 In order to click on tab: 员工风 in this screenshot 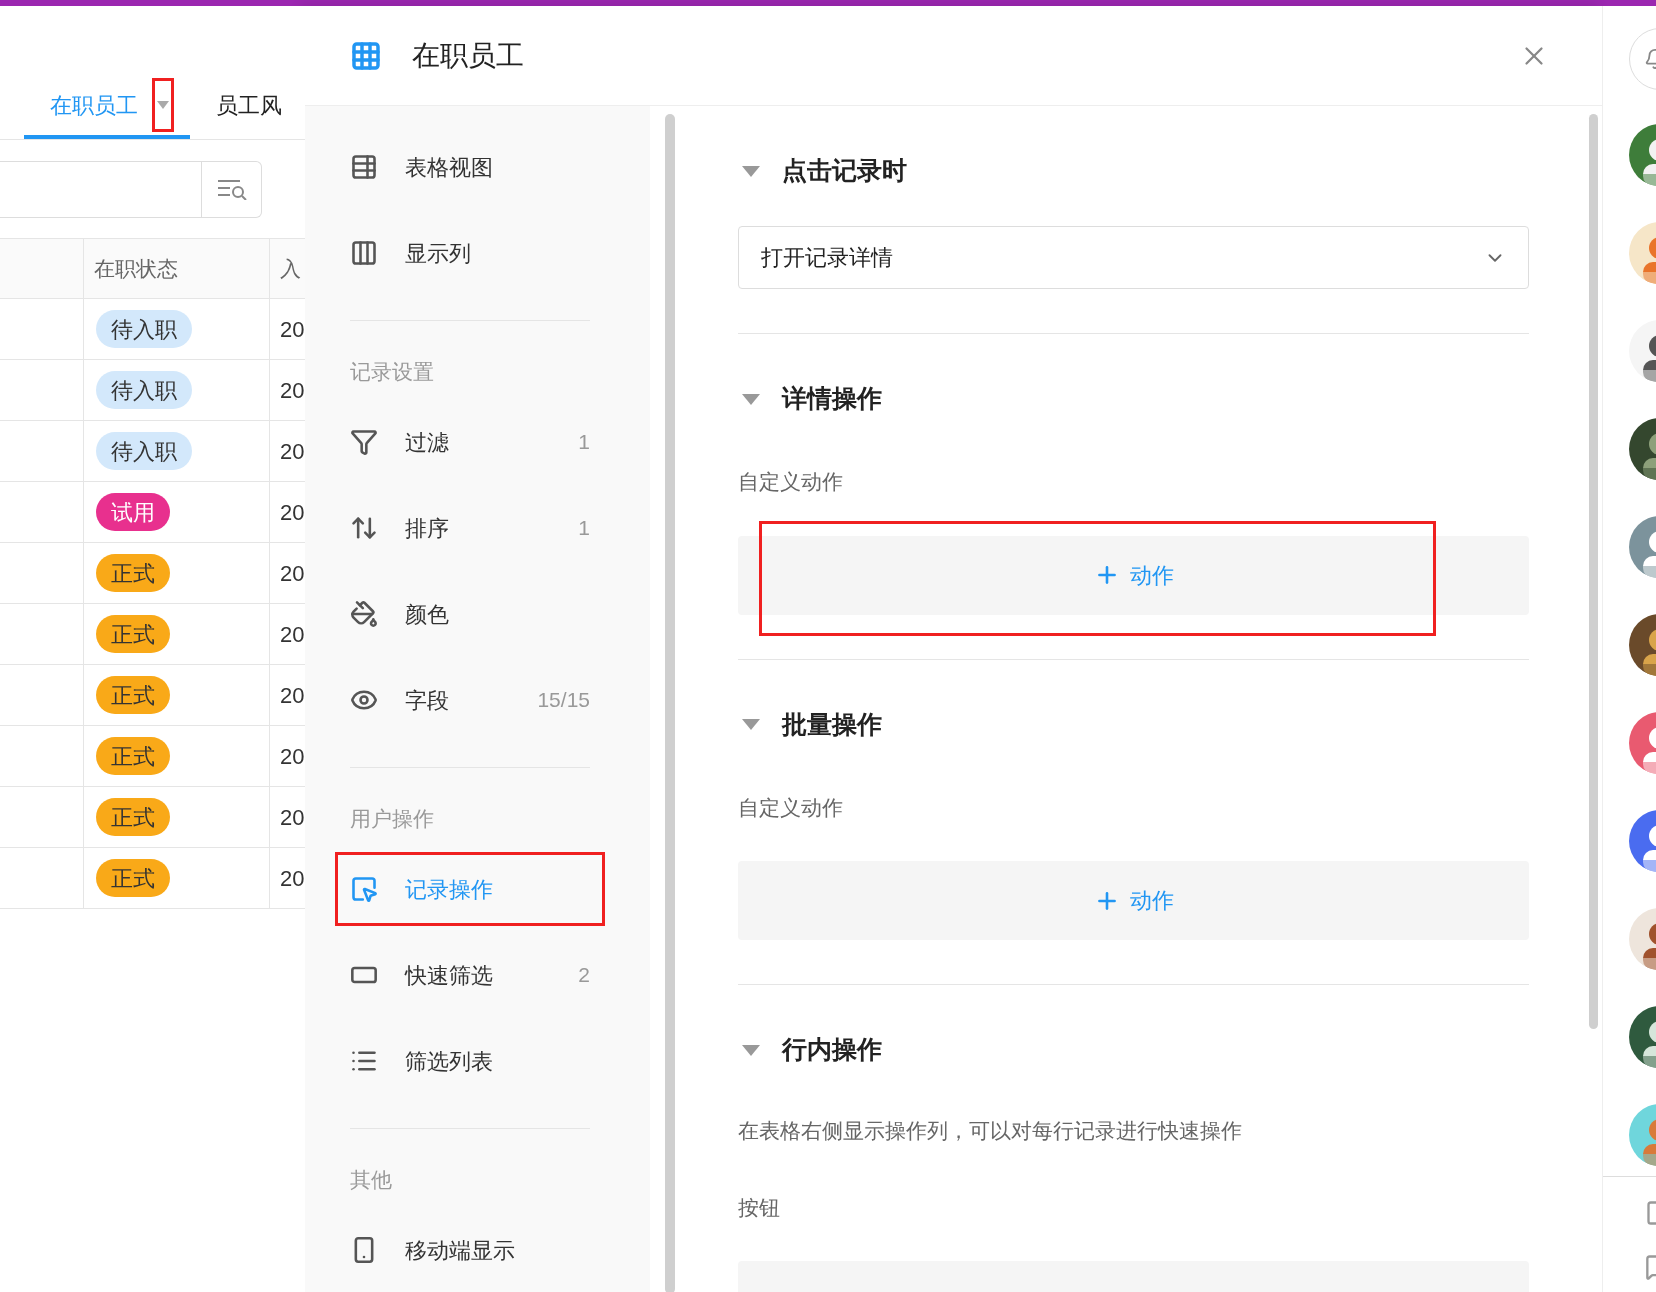, I will do `click(236, 107)`.